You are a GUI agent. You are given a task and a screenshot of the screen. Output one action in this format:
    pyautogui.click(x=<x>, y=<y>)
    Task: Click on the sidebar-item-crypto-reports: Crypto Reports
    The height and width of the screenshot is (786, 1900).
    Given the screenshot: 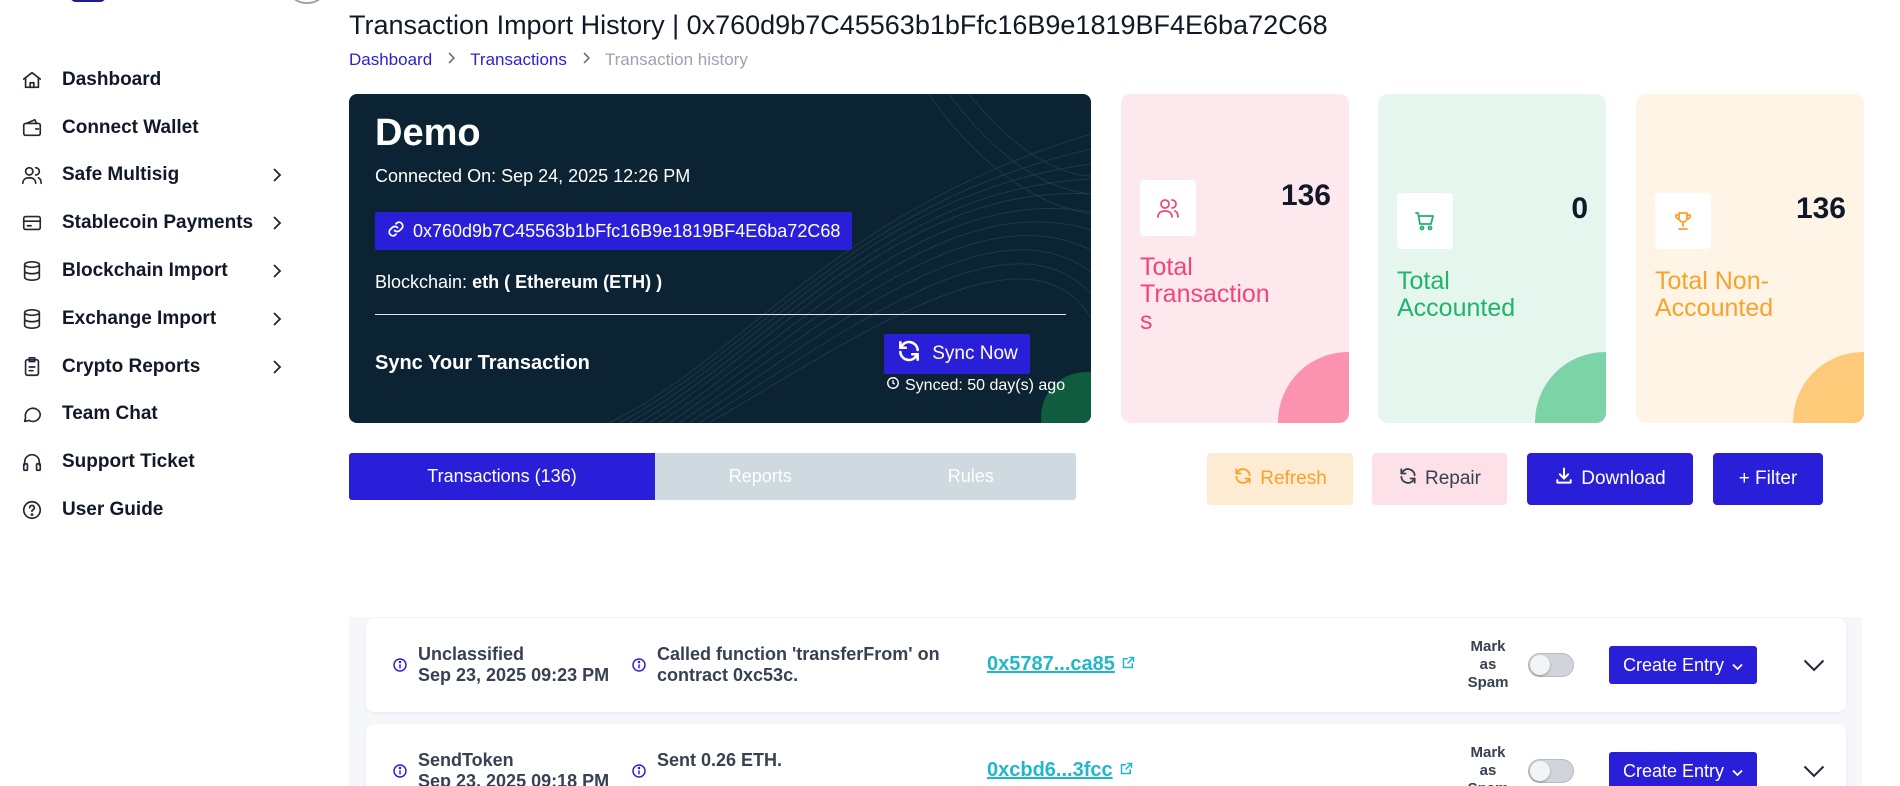 What is the action you would take?
    pyautogui.click(x=152, y=367)
    